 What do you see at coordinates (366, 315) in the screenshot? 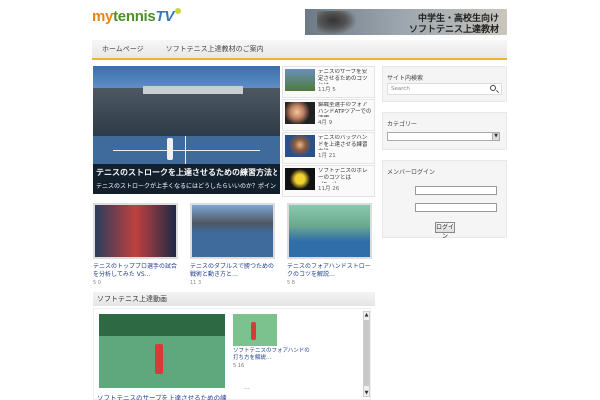
I see `scroll-up-icon: ▲` at bounding box center [366, 315].